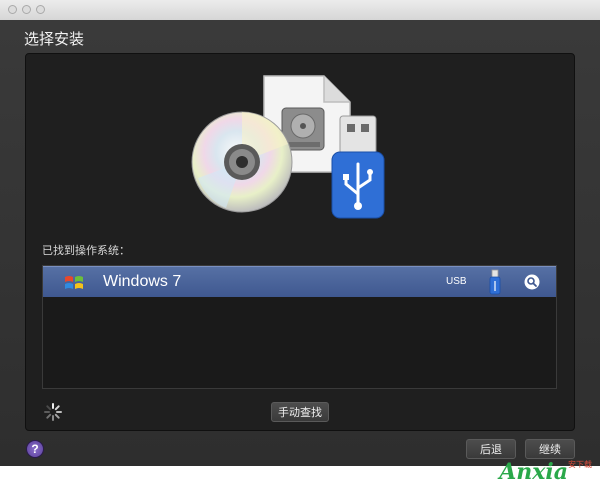 The height and width of the screenshot is (490, 600). I want to click on minimize-window-button, so click(26, 9).